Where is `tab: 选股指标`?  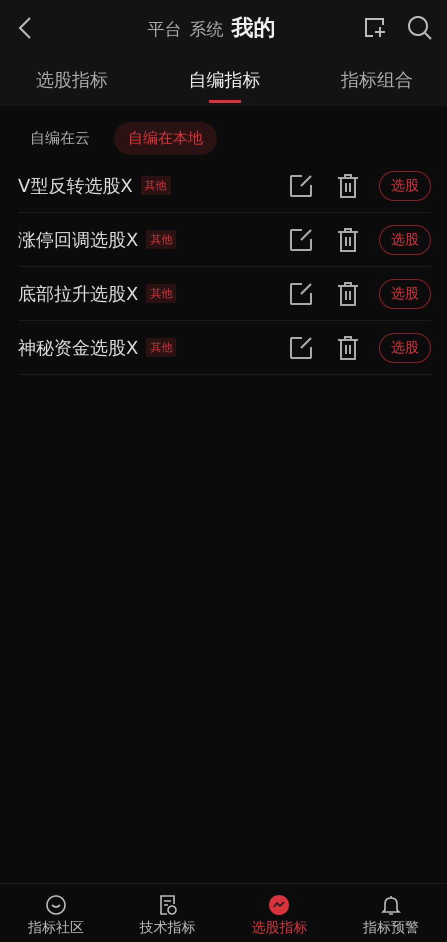 tab: 选股指标 is located at coordinates (72, 81).